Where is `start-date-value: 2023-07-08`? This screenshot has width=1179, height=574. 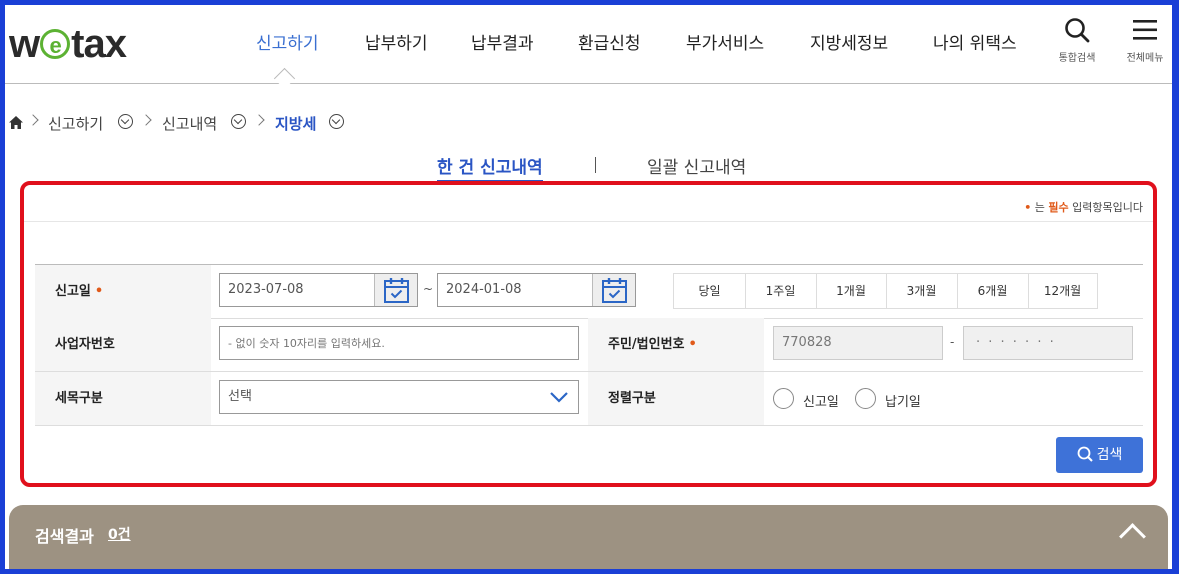 start-date-value: 2023-07-08 is located at coordinates (266, 289).